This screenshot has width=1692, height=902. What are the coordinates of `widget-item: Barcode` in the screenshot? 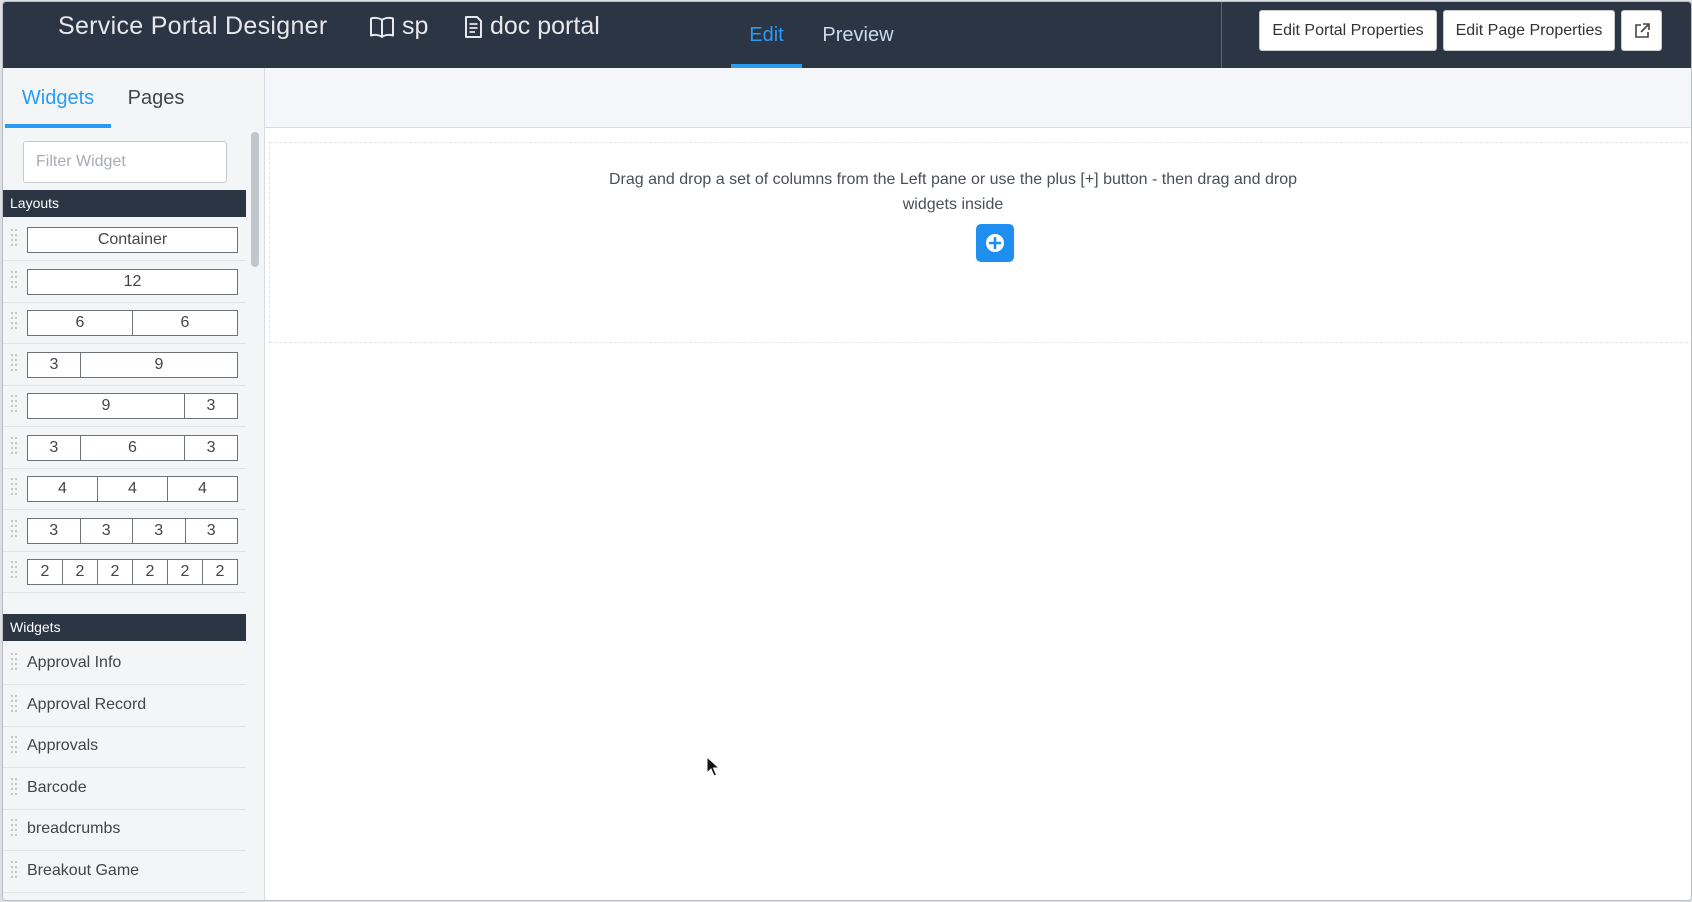 It's located at (124, 788).